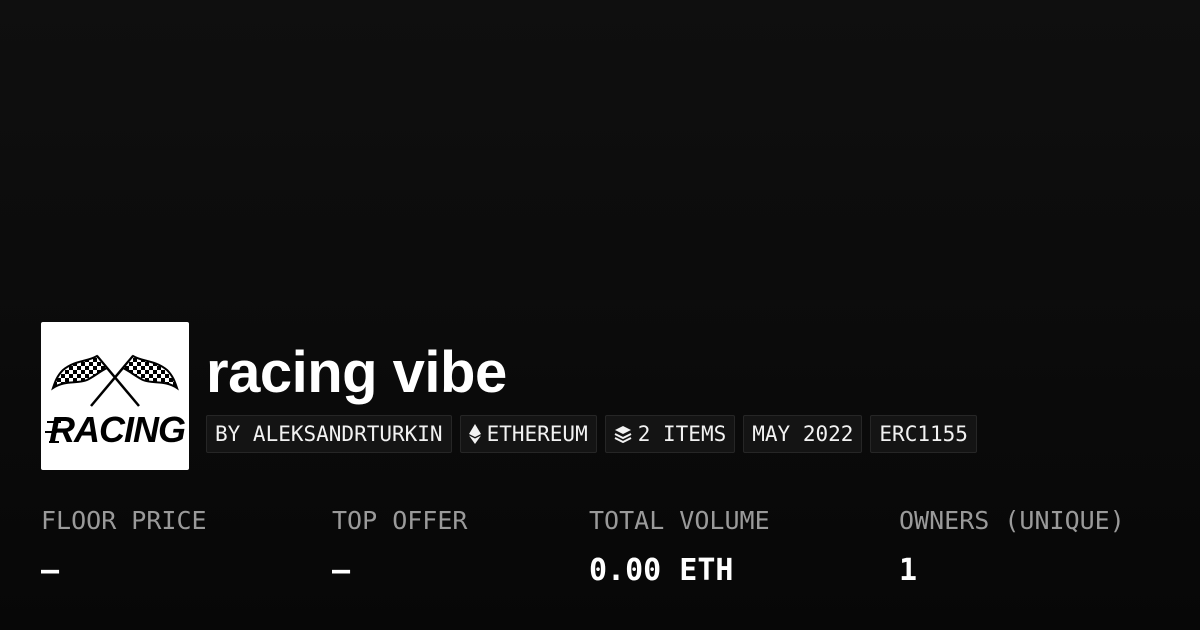  I want to click on tag-creator-label: BY ALEKSANDRTURKIN, so click(329, 434).